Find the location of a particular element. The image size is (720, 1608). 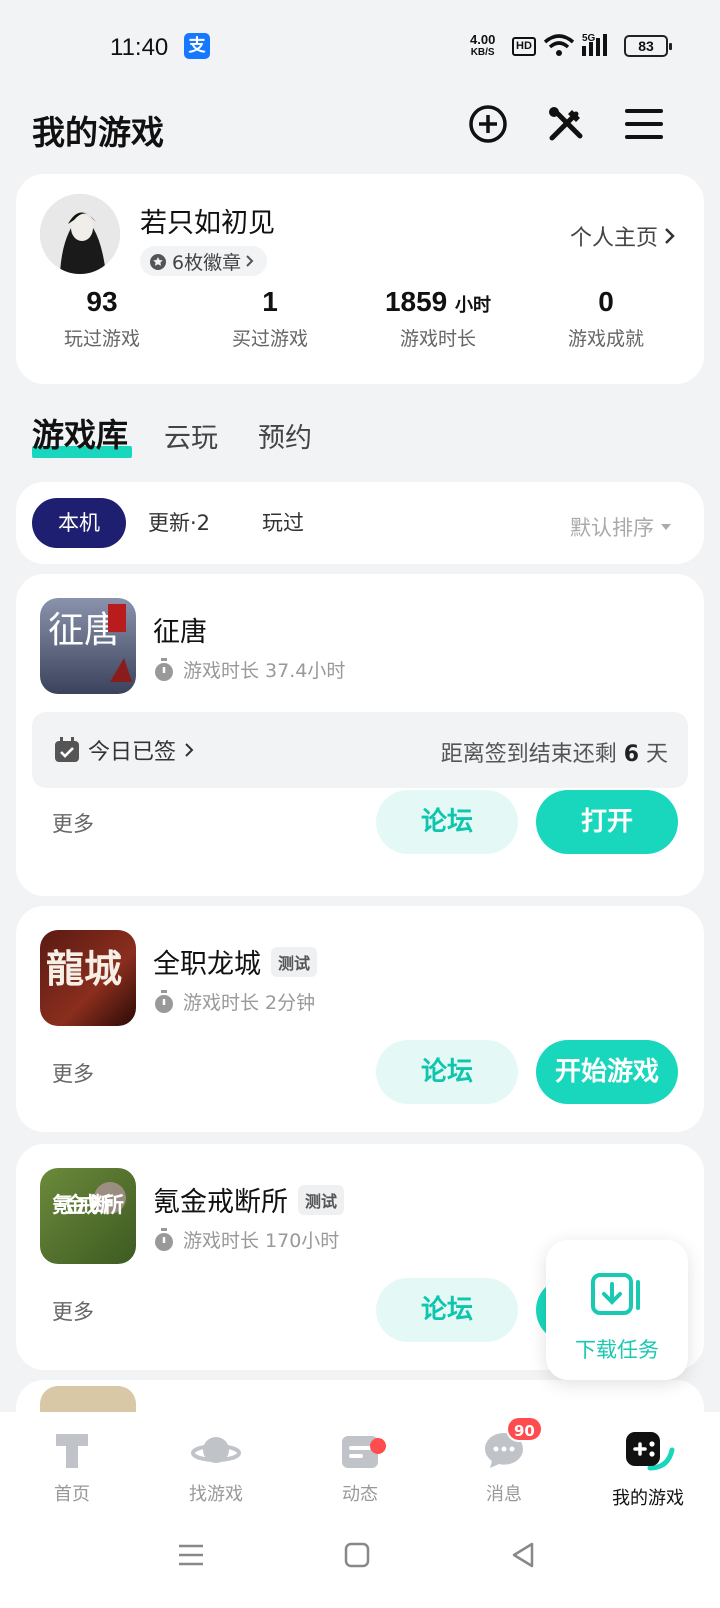

download-tasks-label: 下载任务 is located at coordinates (617, 1350).